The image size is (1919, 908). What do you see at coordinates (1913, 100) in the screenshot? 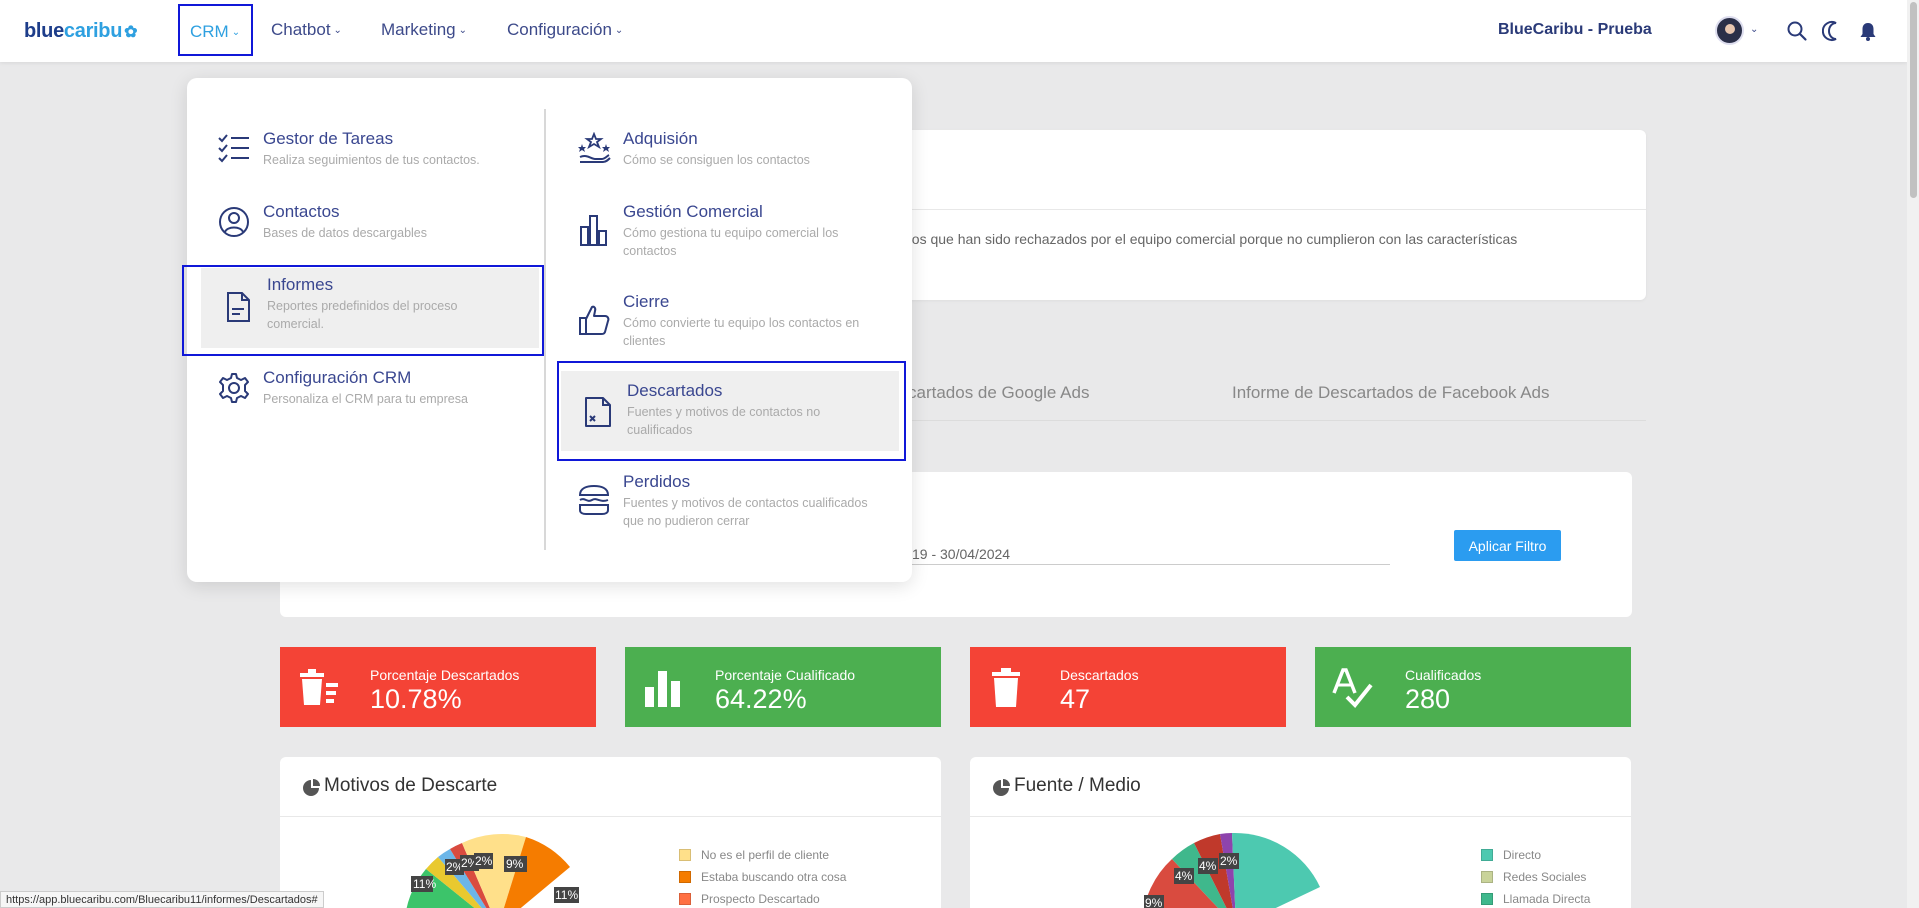
I see `page-scrollbar-thumb` at bounding box center [1913, 100].